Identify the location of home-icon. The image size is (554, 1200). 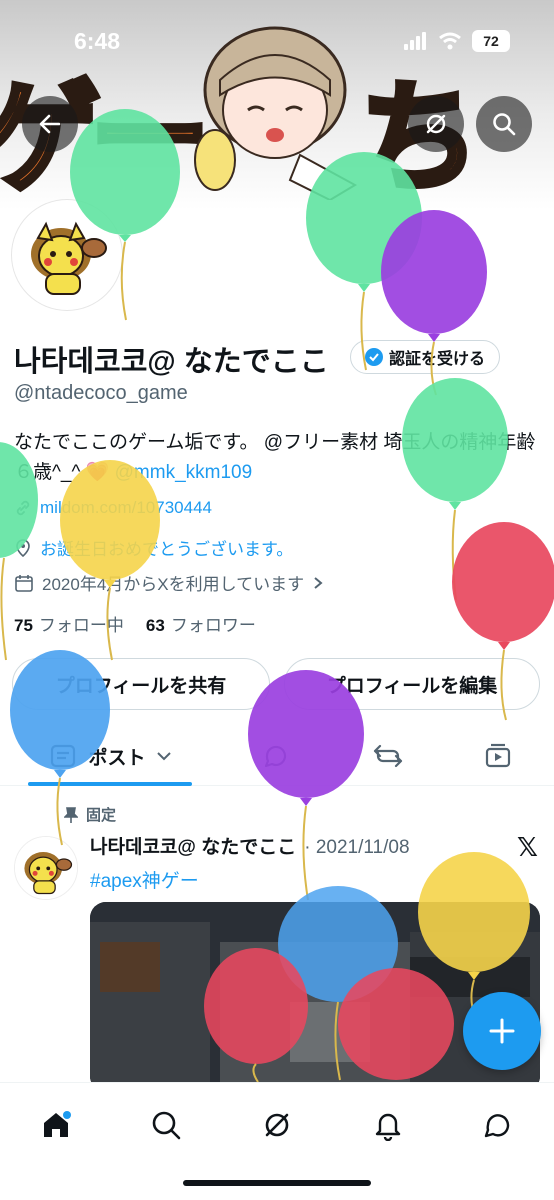
(57, 1124).